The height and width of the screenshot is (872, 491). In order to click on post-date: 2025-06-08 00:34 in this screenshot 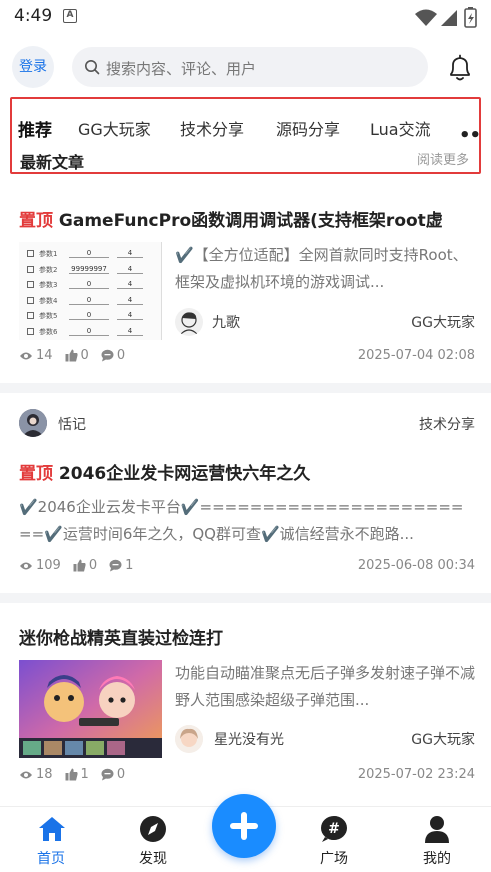, I will do `click(416, 565)`.